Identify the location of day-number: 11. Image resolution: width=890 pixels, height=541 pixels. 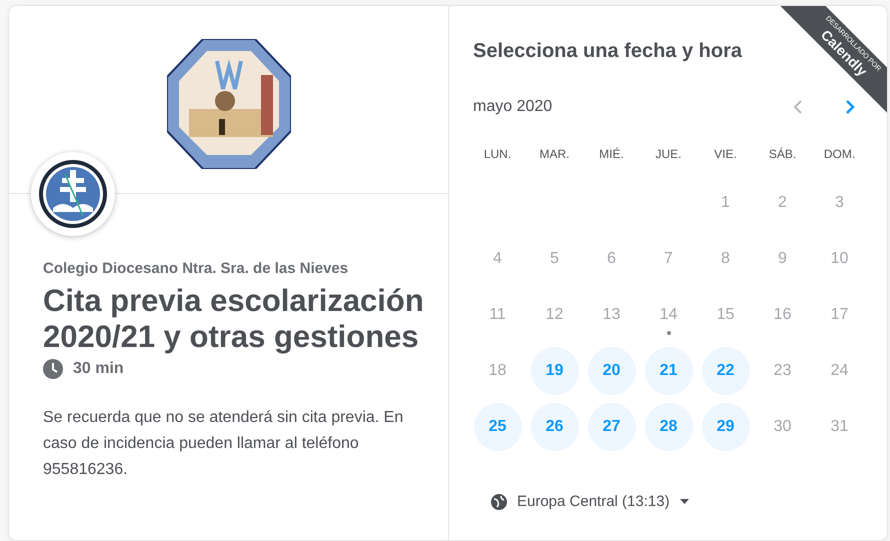
(498, 315).